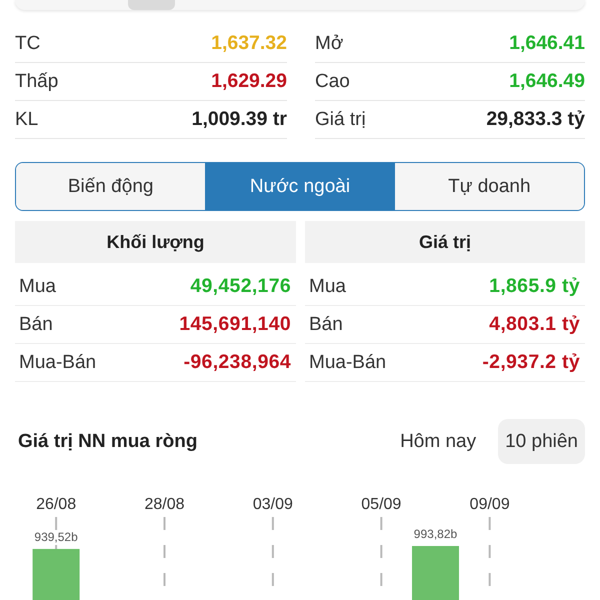  I want to click on bar-value-label: 939,52b, so click(56, 537).